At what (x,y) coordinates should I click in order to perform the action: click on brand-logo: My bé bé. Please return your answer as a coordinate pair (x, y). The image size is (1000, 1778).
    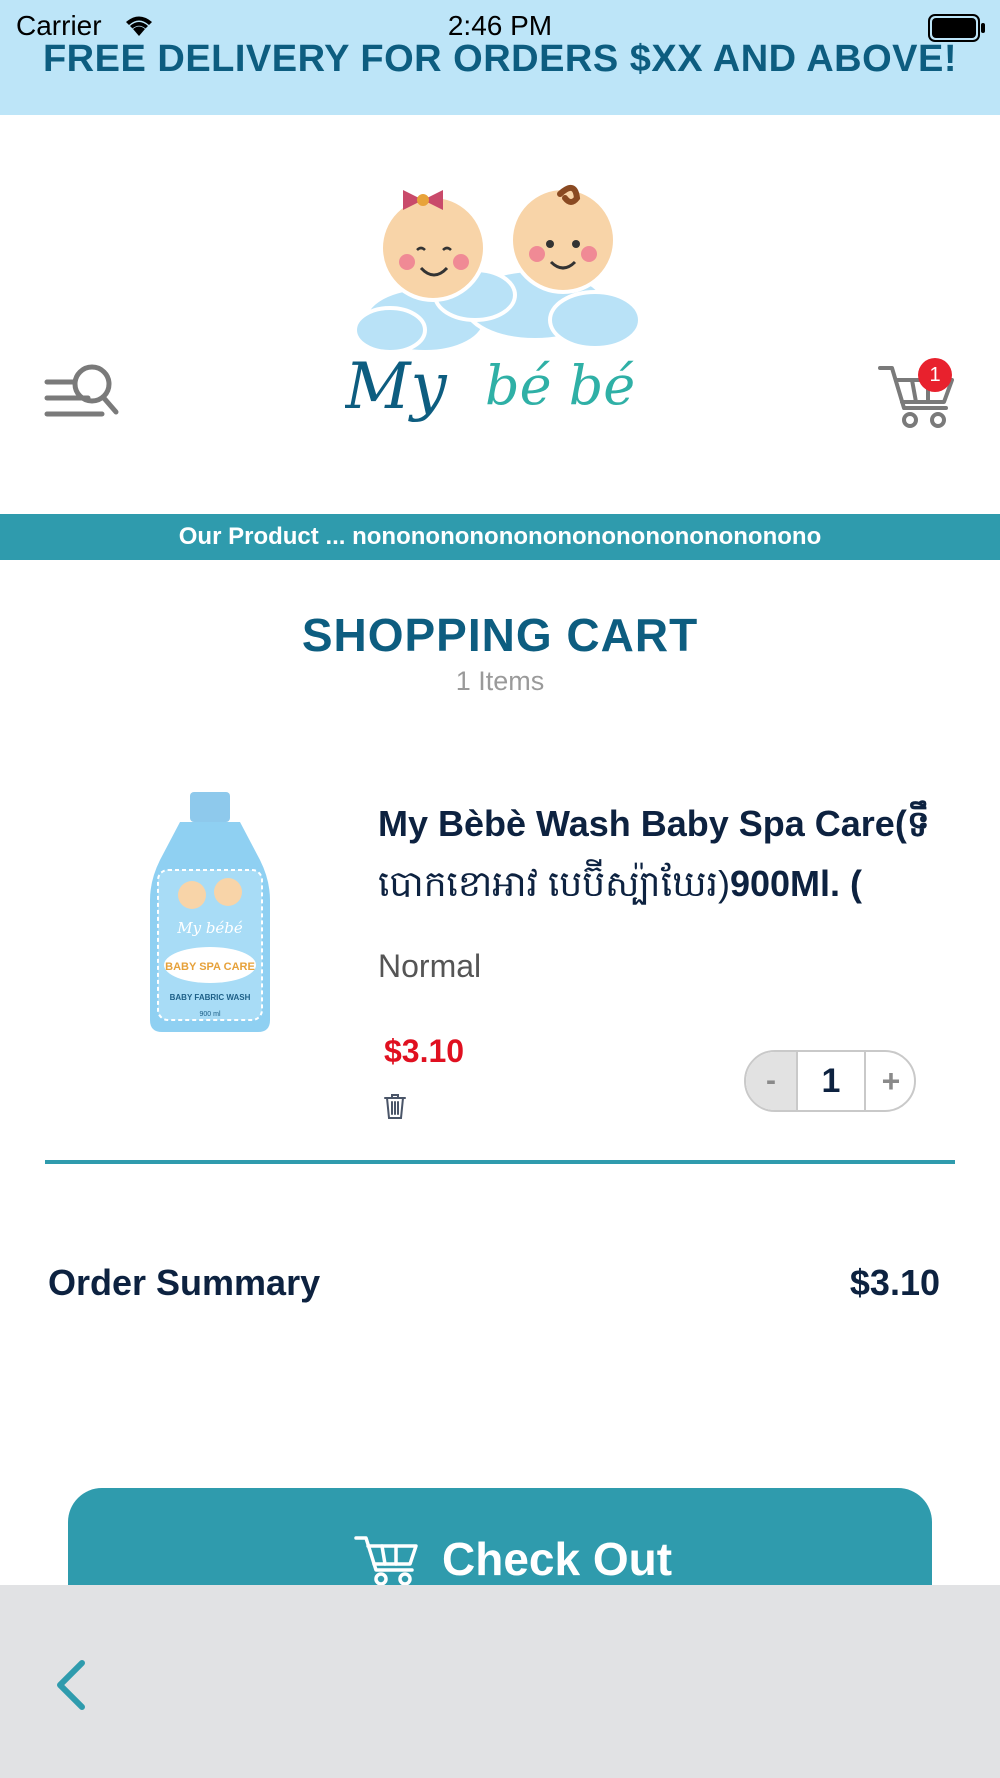
    Looking at the image, I should click on (493, 304).